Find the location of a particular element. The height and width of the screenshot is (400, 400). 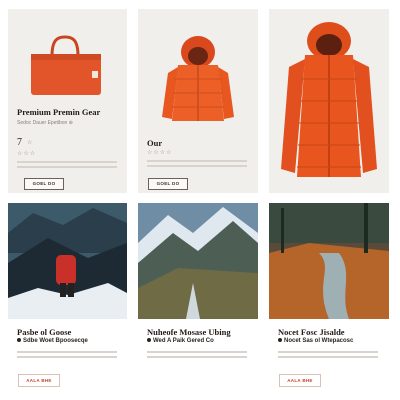

product-meta: Sedoc Dauer Epetibon ⊛ is located at coordinates (45, 123).